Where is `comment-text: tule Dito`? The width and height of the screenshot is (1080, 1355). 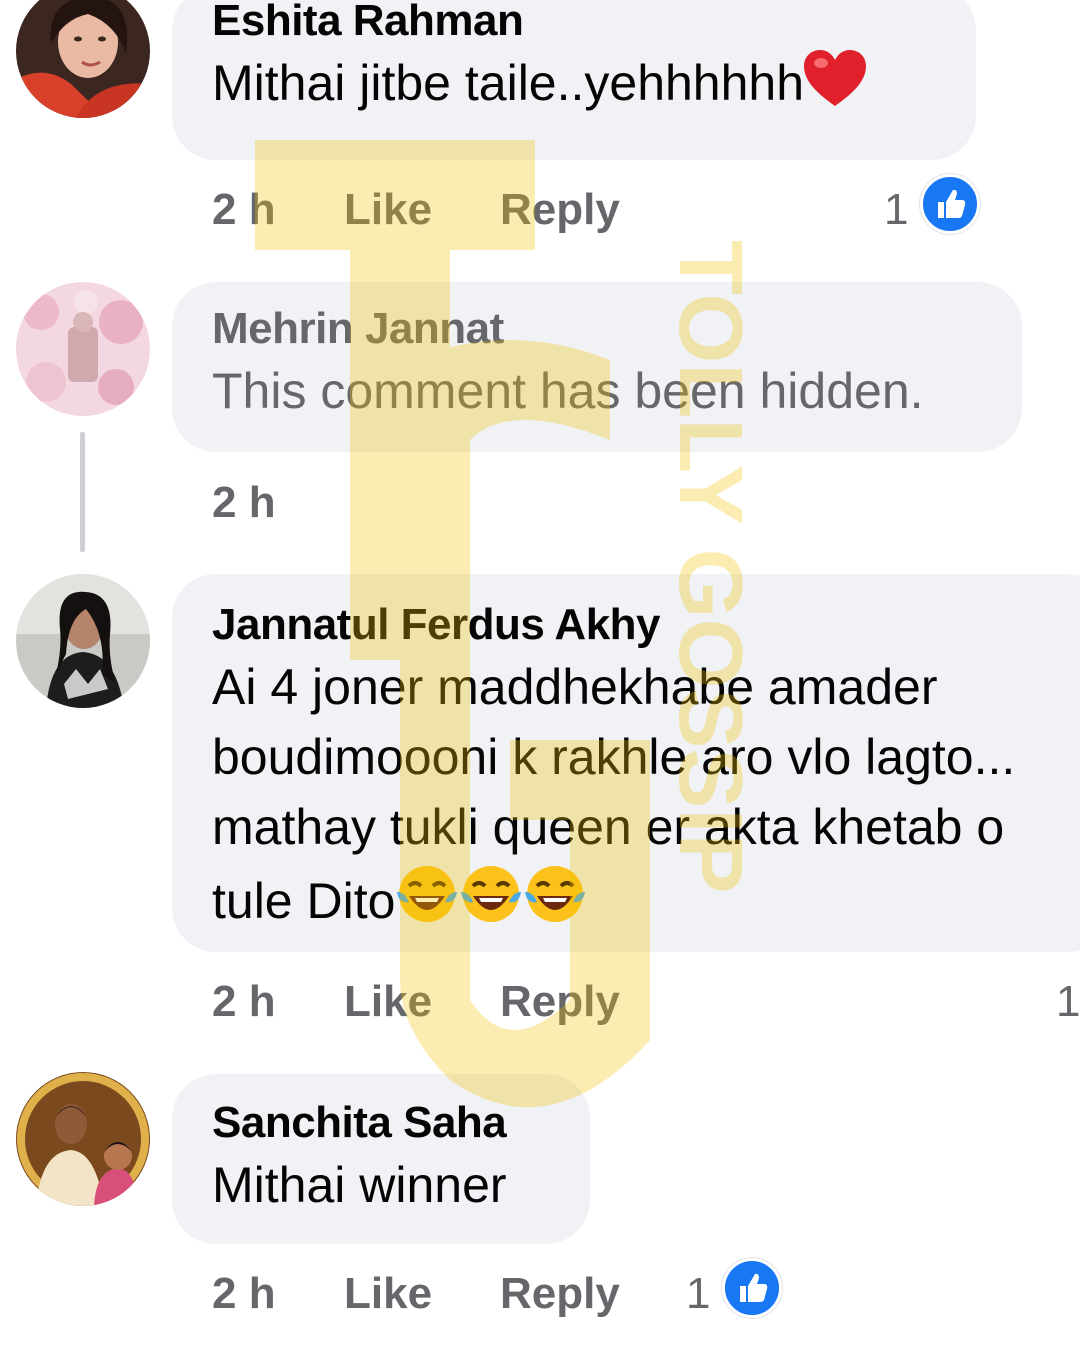 comment-text: tule Dito is located at coordinates (642, 903).